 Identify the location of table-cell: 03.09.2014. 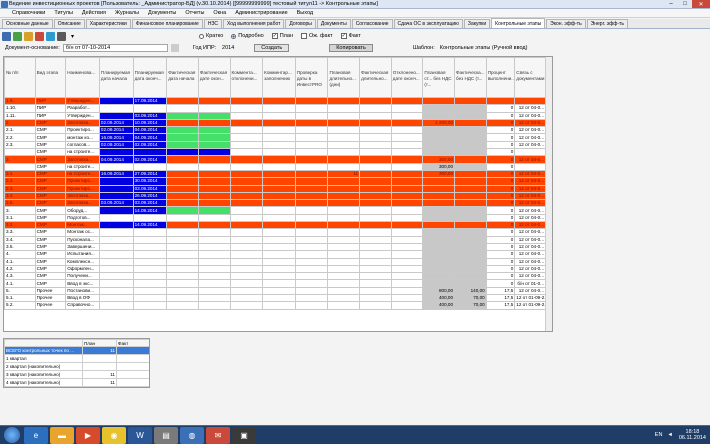
(116, 203).